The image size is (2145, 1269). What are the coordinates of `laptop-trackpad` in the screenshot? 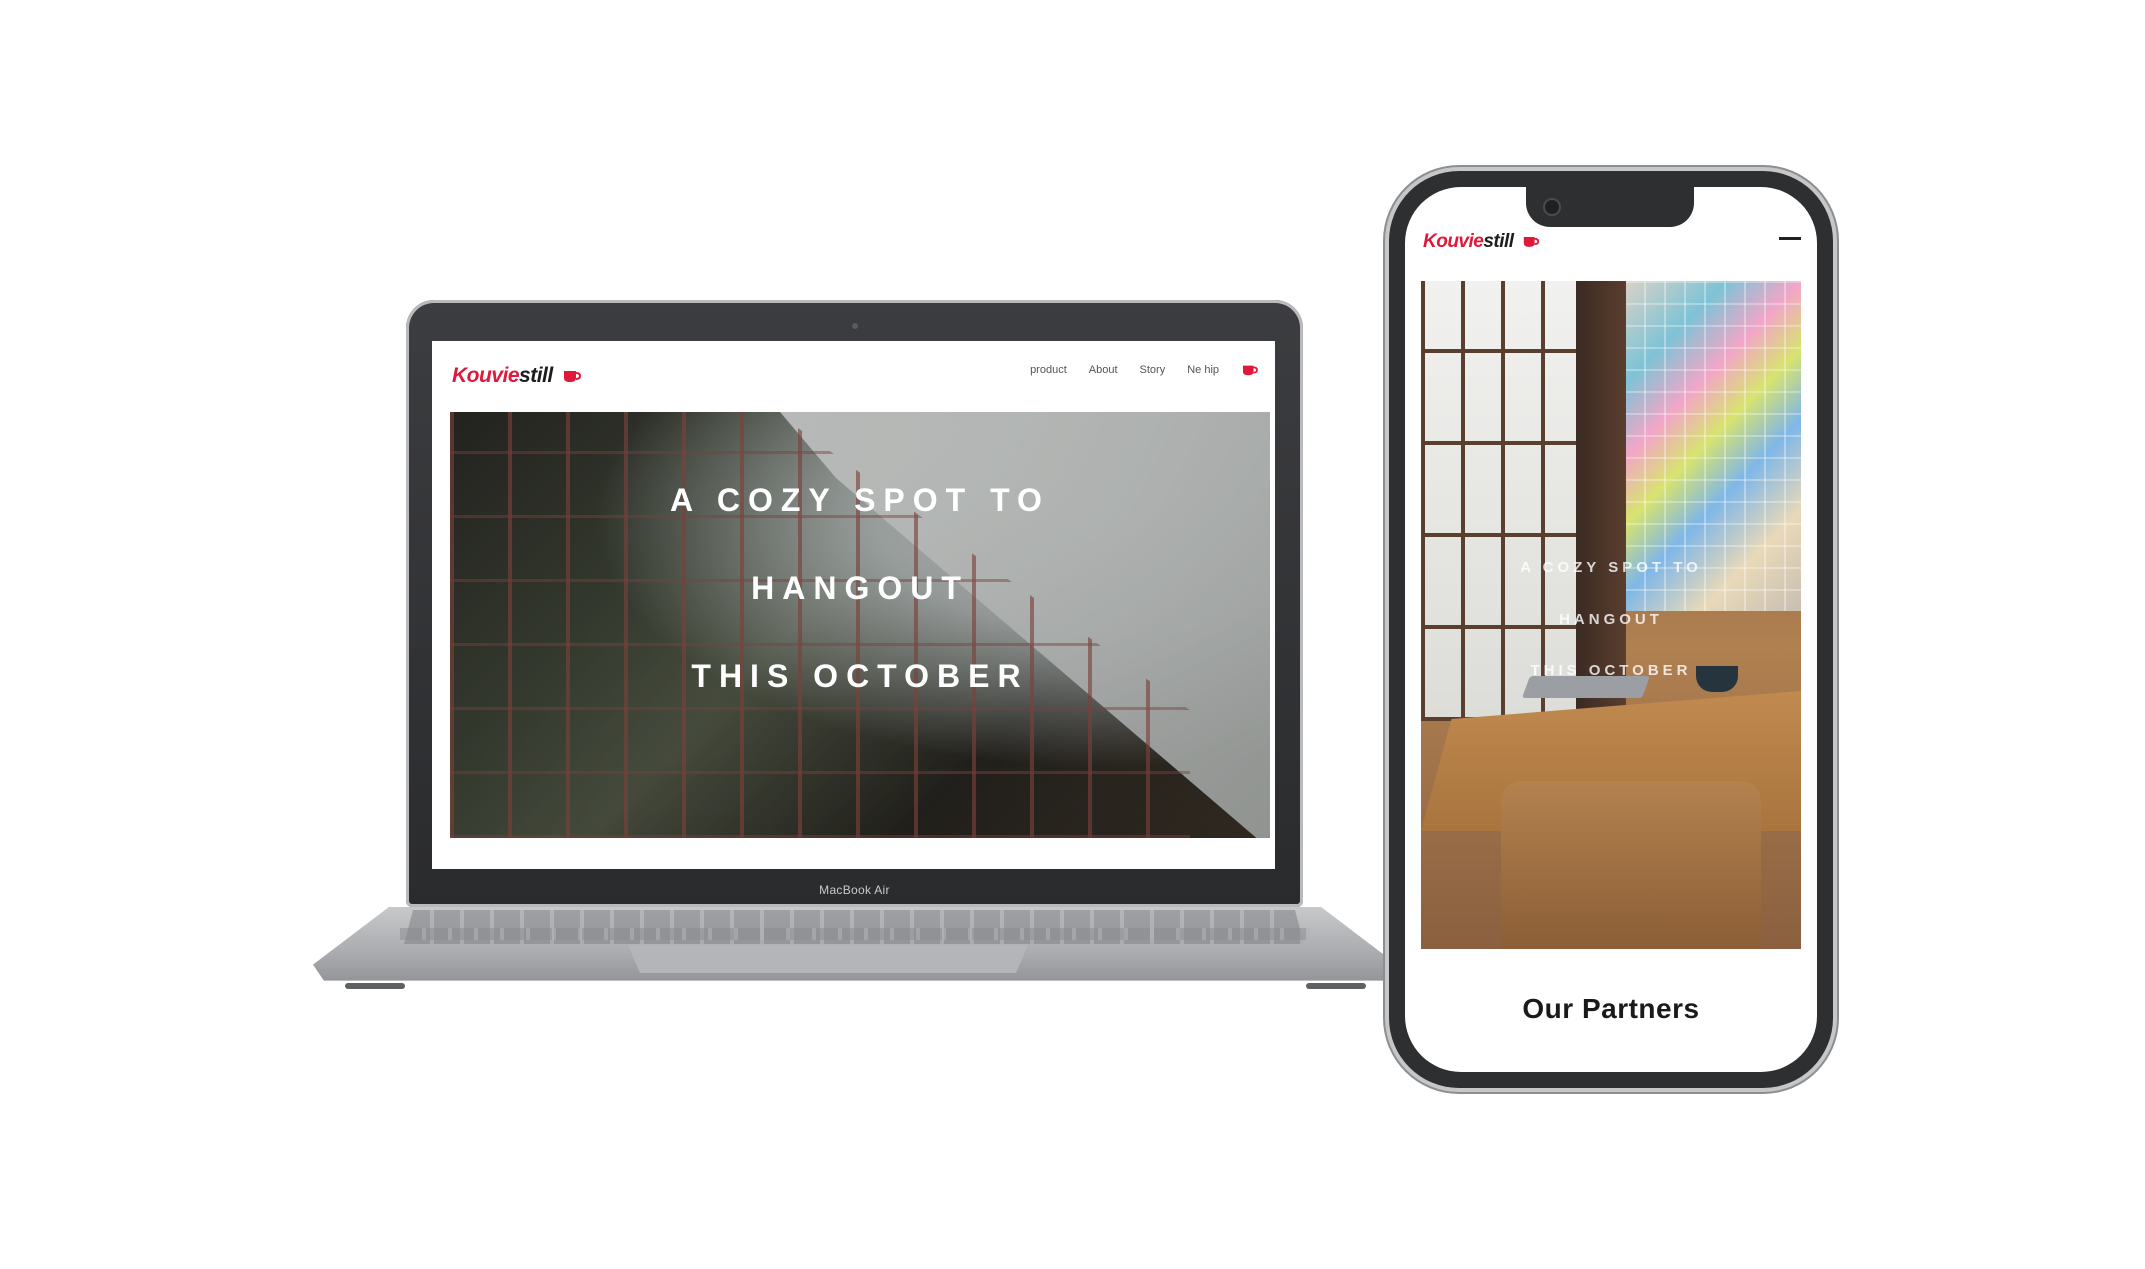 It's located at (828, 959).